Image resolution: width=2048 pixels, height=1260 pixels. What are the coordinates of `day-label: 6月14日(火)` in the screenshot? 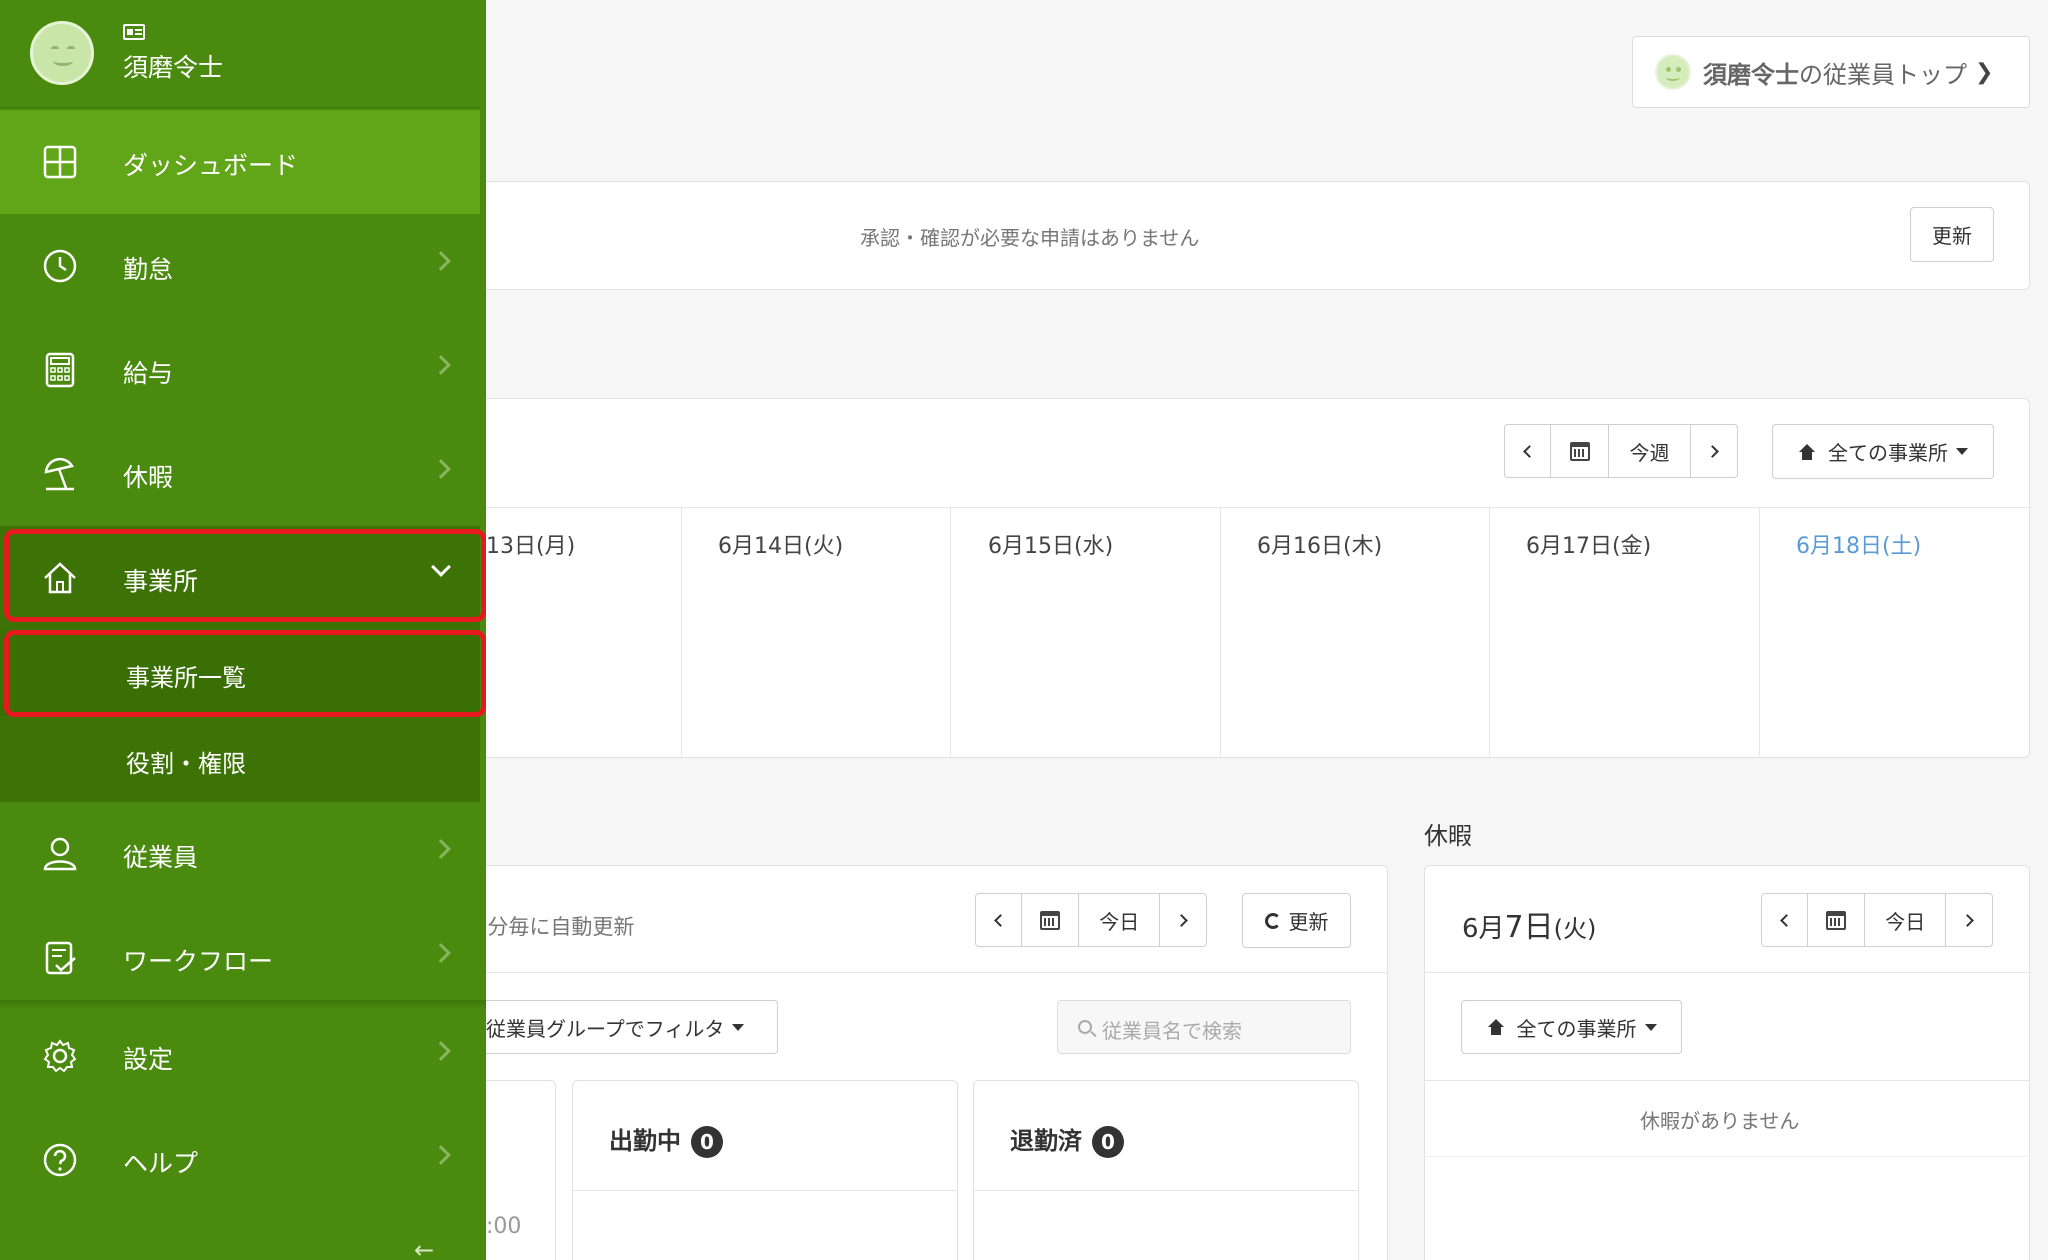 It's located at (781, 546).